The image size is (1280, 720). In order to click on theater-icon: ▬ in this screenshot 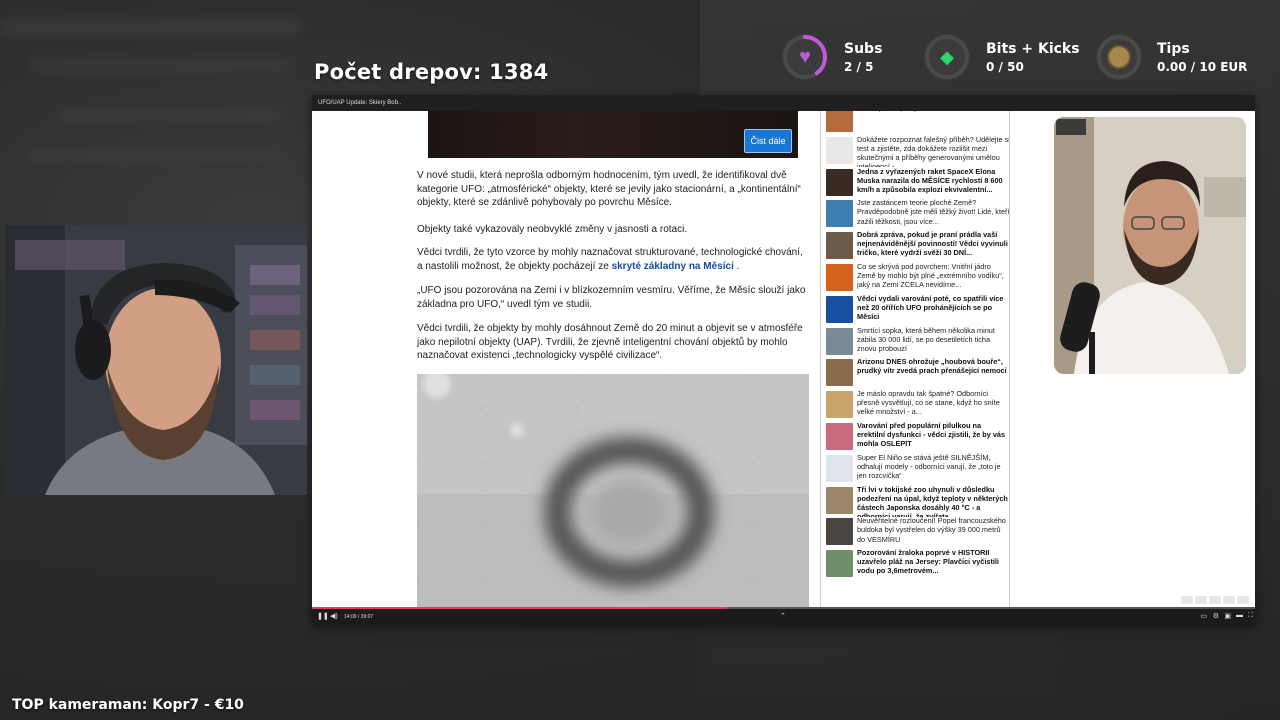, I will do `click(1239, 615)`.